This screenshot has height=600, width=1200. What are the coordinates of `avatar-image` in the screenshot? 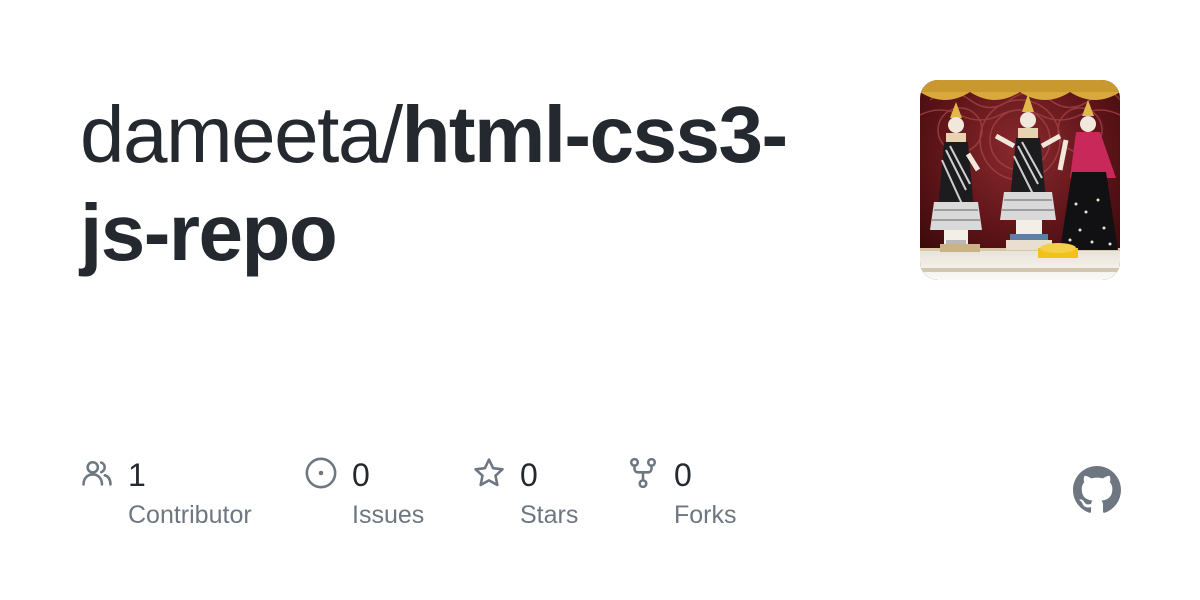 It's located at (1020, 180).